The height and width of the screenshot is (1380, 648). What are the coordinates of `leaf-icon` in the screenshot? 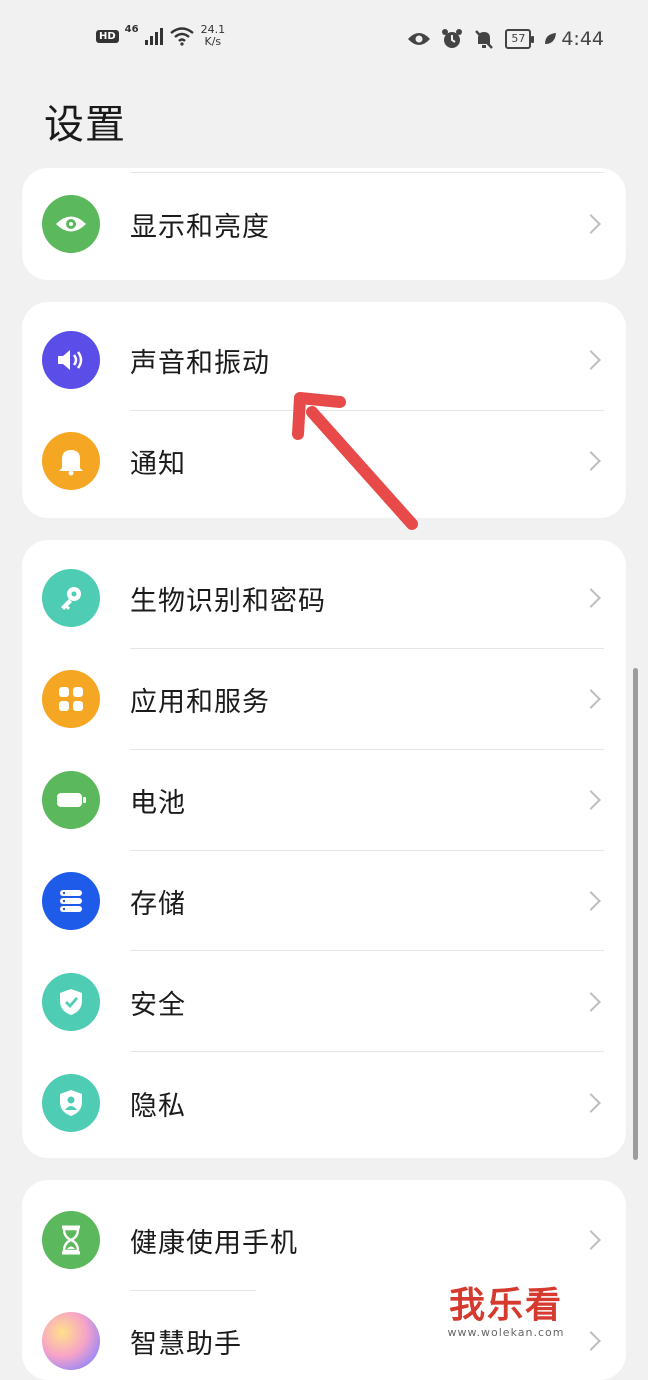 It's located at (551, 38).